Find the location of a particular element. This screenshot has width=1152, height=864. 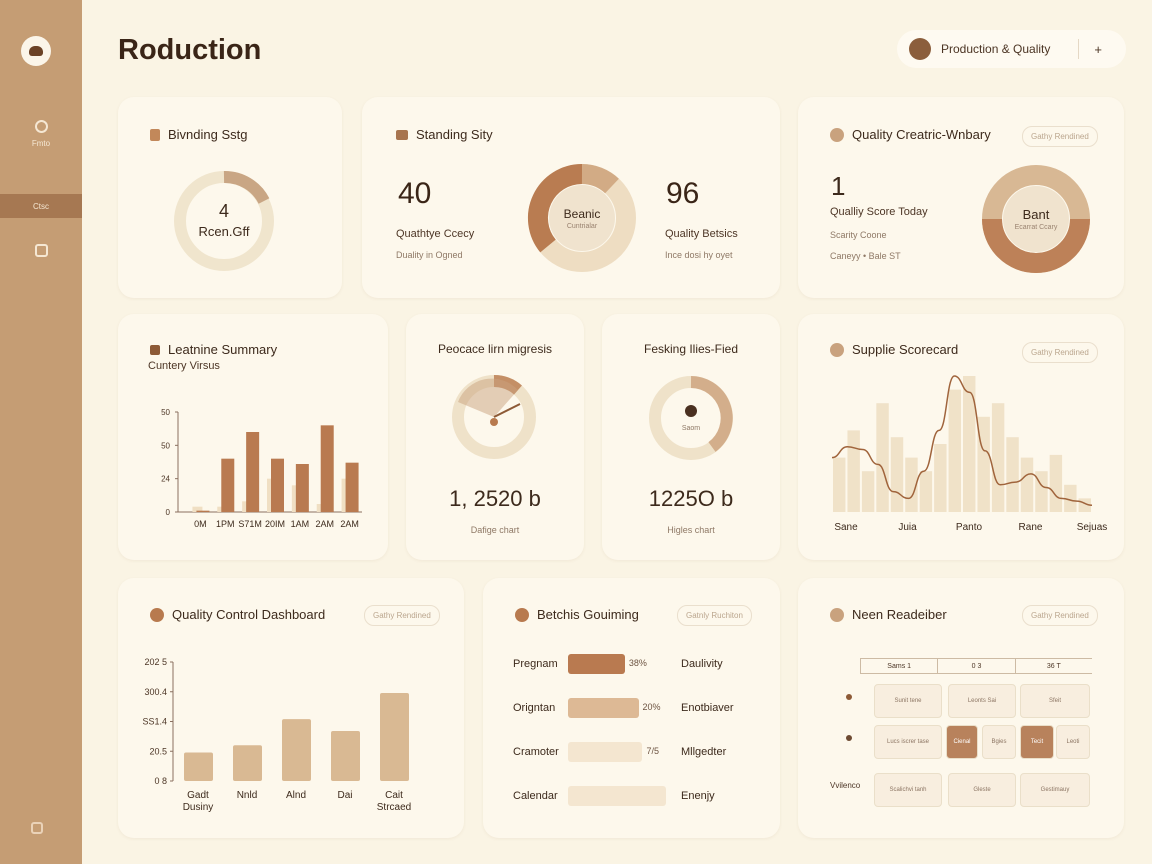

neen-badge: Gathy Rendined is located at coordinates (1060, 615).